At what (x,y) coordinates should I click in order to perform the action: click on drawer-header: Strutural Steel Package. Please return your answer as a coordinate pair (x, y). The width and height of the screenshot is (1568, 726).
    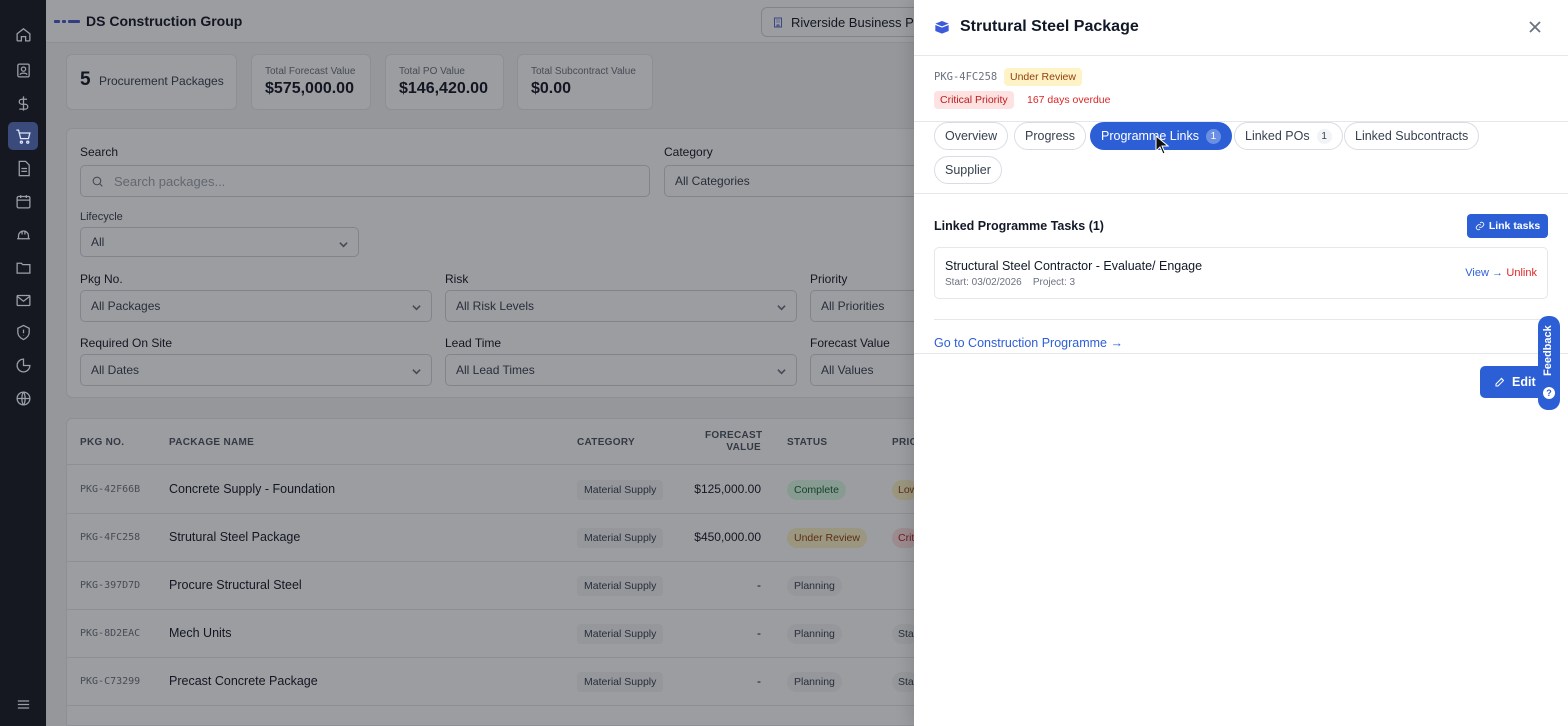
    Looking at the image, I should click on (1241, 28).